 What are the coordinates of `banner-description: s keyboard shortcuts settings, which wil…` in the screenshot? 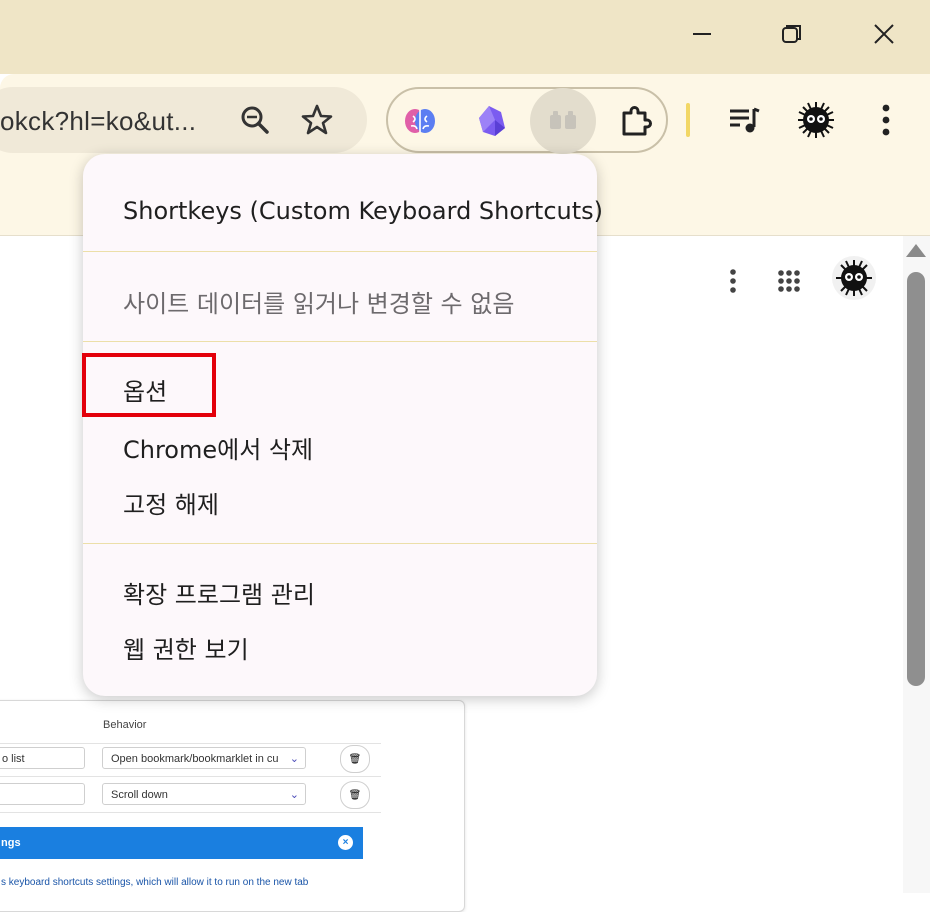 It's located at (155, 882).